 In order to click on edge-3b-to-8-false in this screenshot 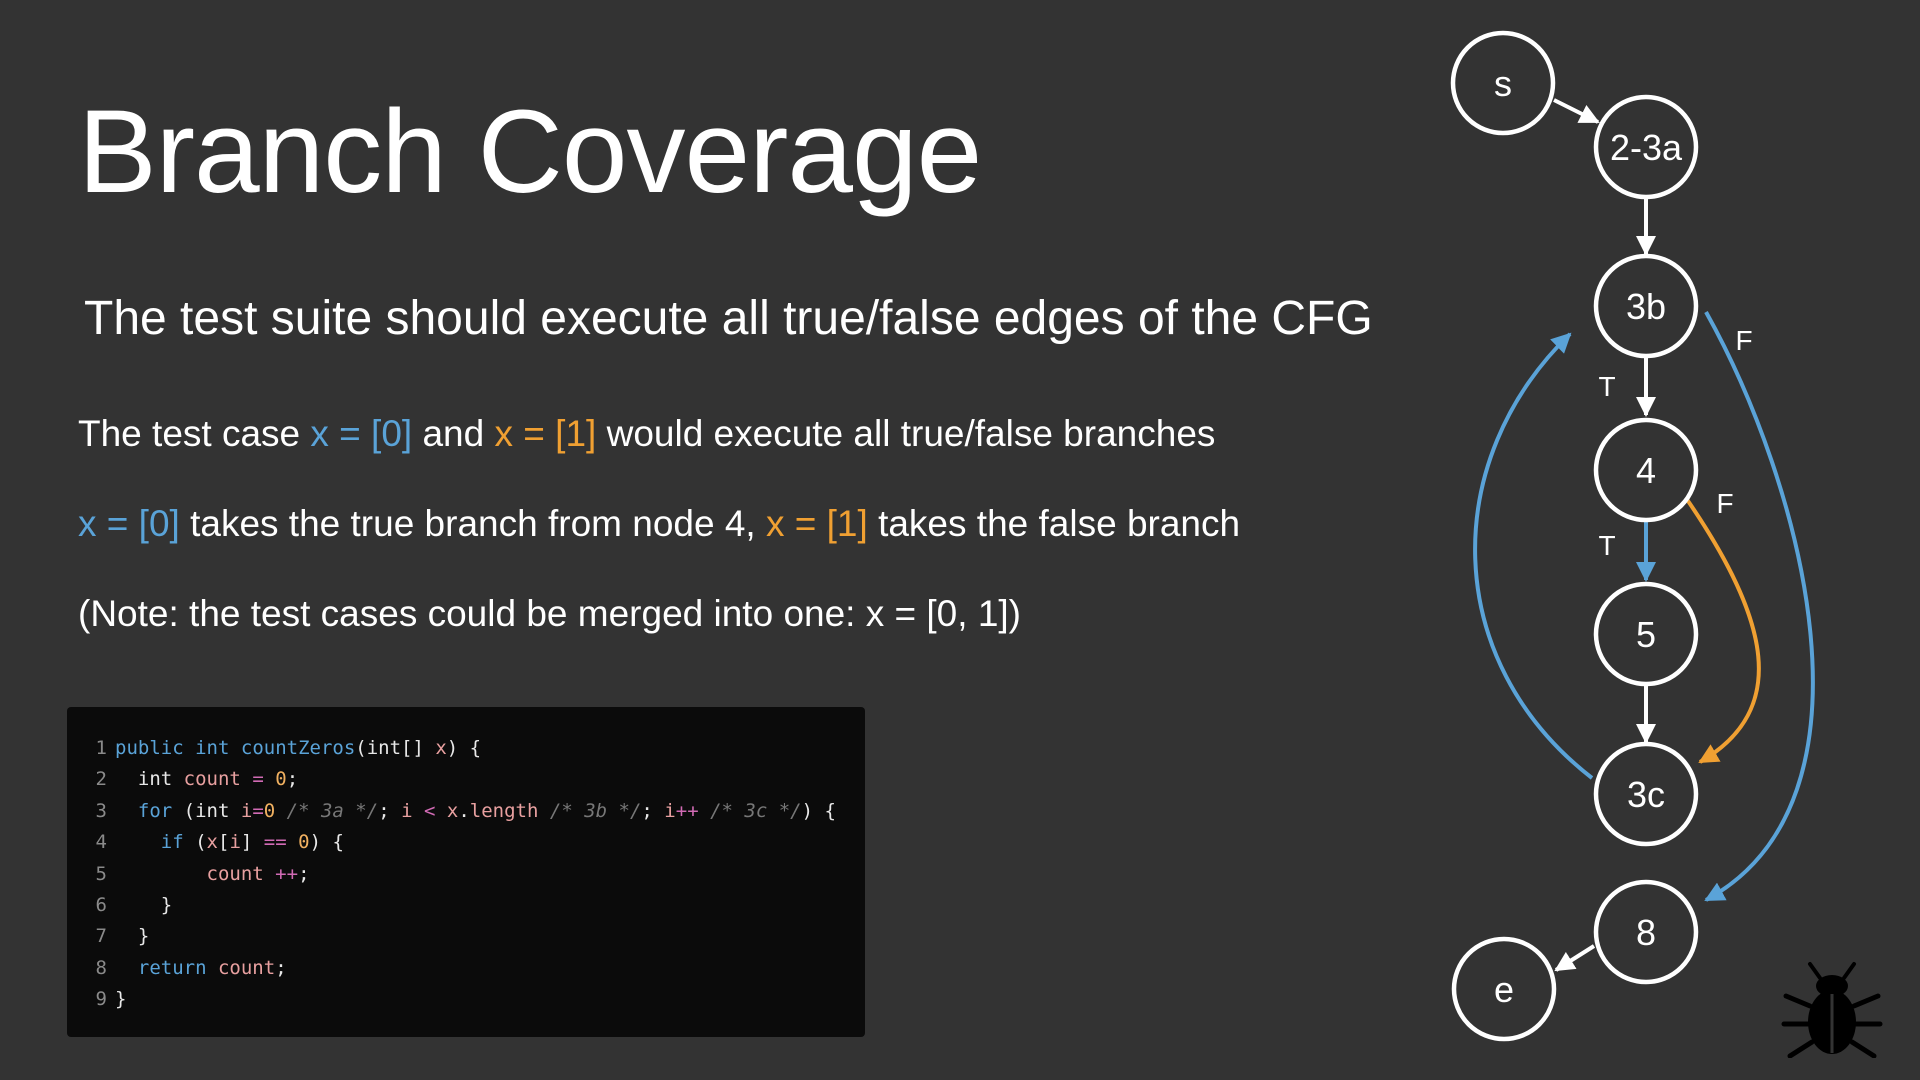, I will do `click(1759, 606)`.